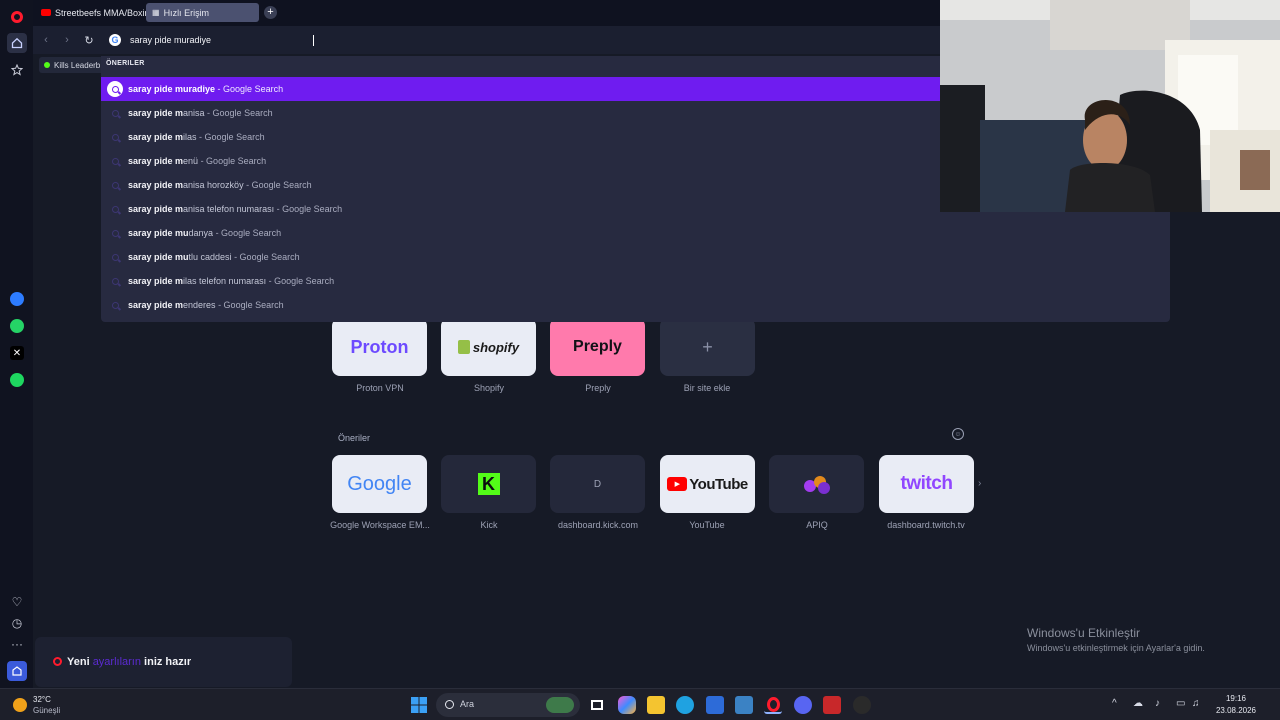 This screenshot has height=720, width=1280. I want to click on microphone-icon: ♪, so click(1157, 703).